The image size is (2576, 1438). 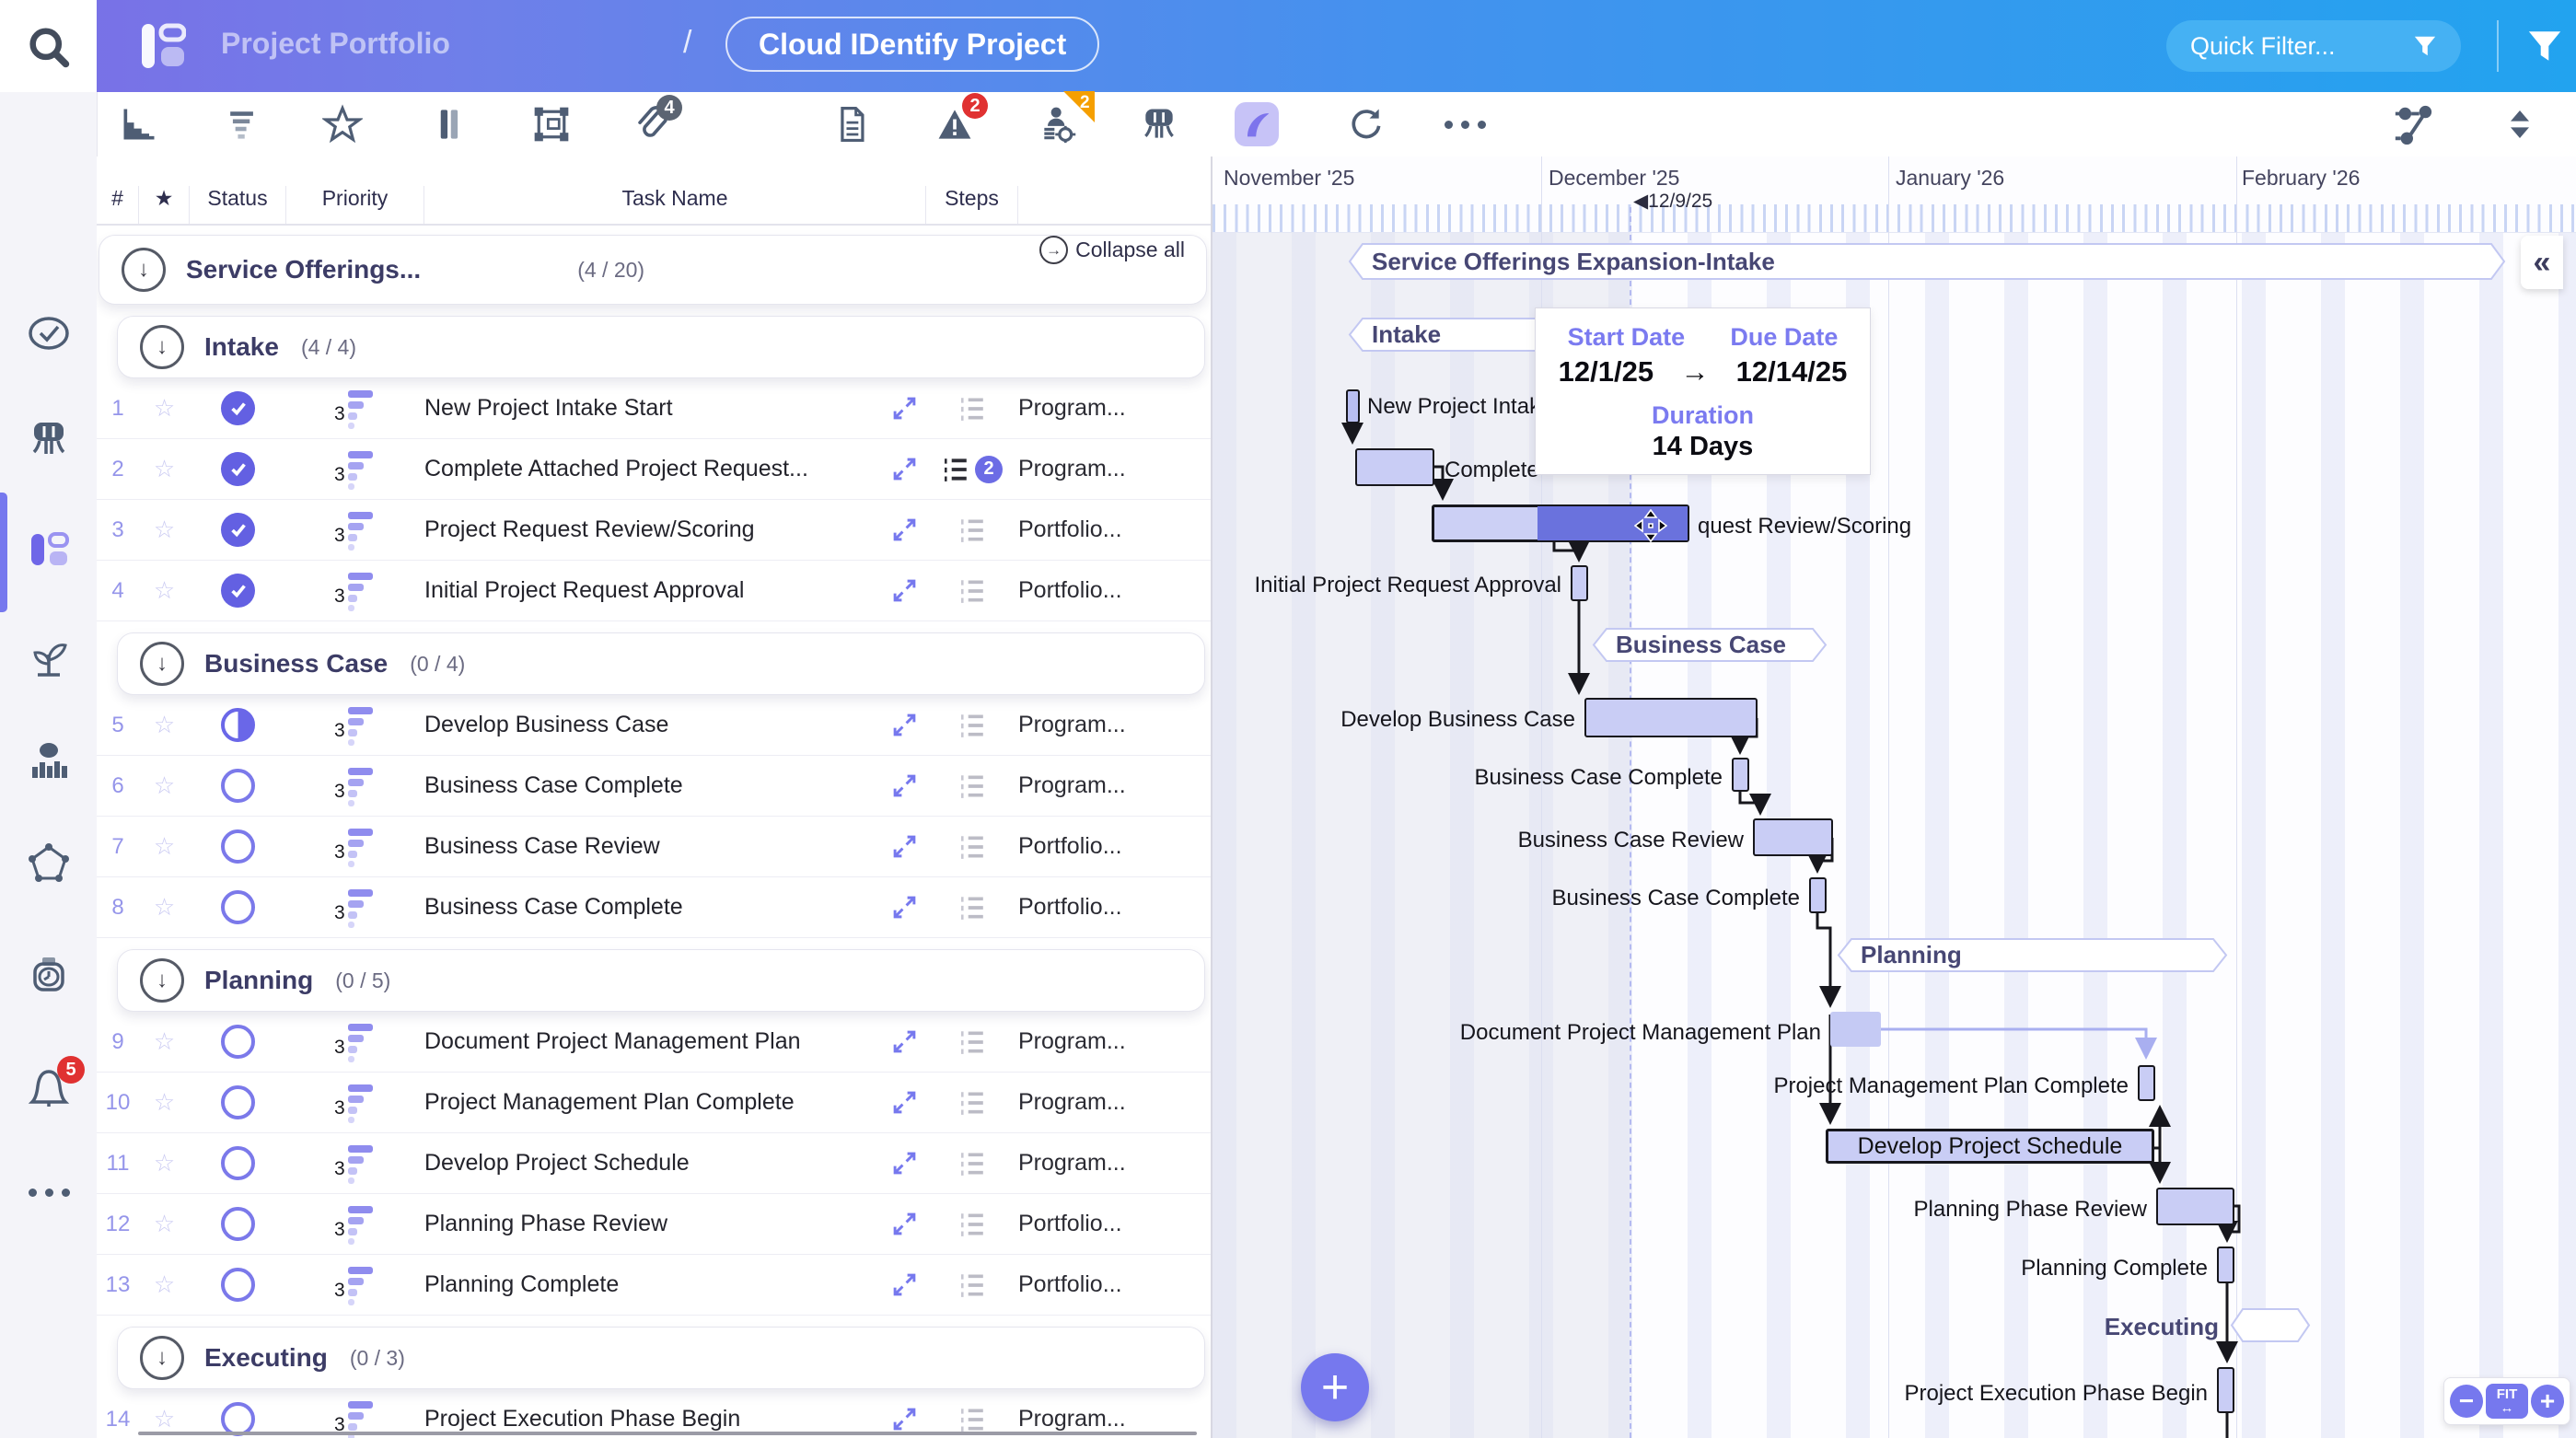 I want to click on favorites-icon, so click(x=342, y=124).